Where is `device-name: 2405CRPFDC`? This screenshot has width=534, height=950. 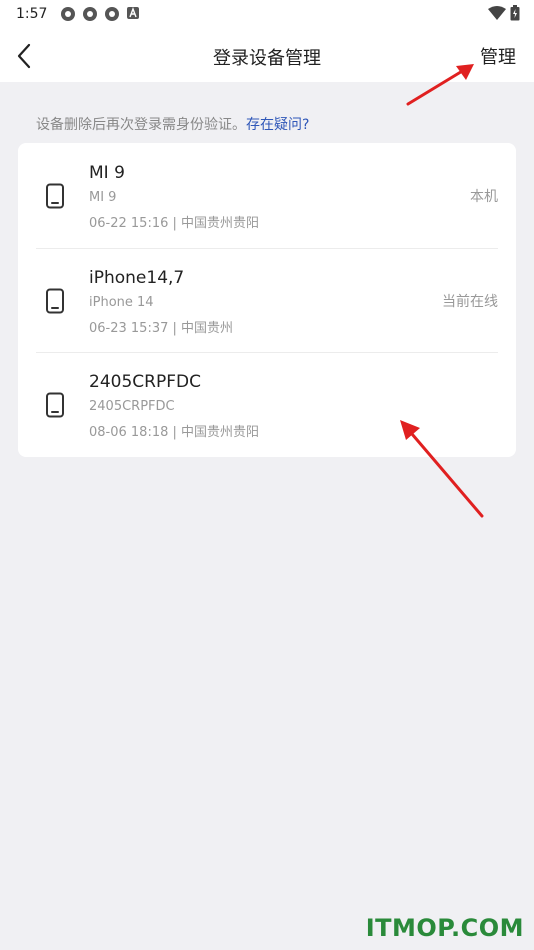
device-name: 2405CRPFDC is located at coordinates (145, 382).